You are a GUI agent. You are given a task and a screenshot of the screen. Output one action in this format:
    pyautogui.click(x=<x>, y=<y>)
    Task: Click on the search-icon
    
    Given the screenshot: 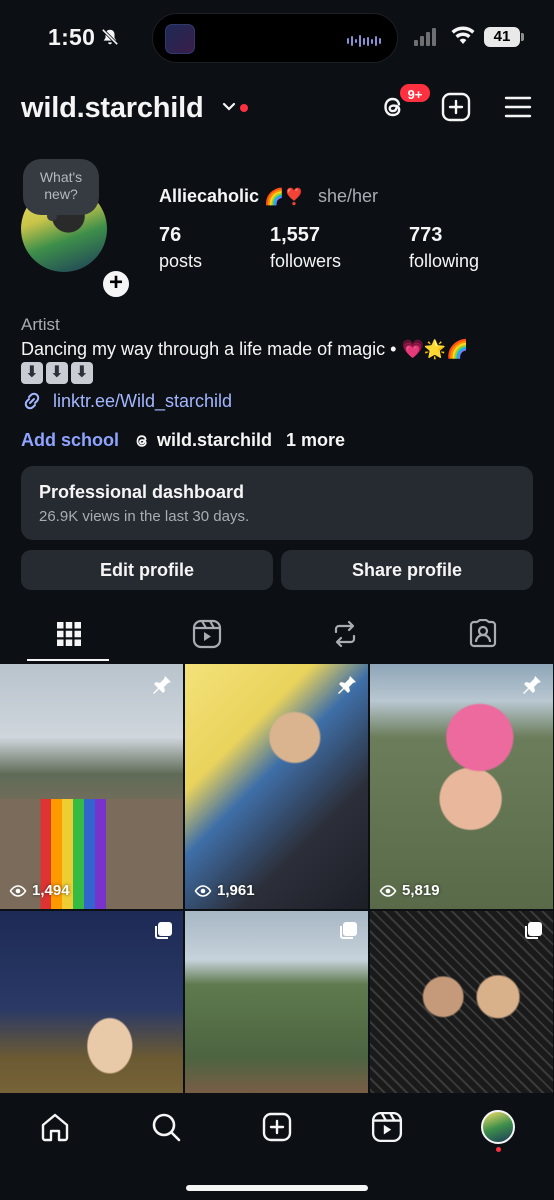 What is the action you would take?
    pyautogui.click(x=166, y=1127)
    